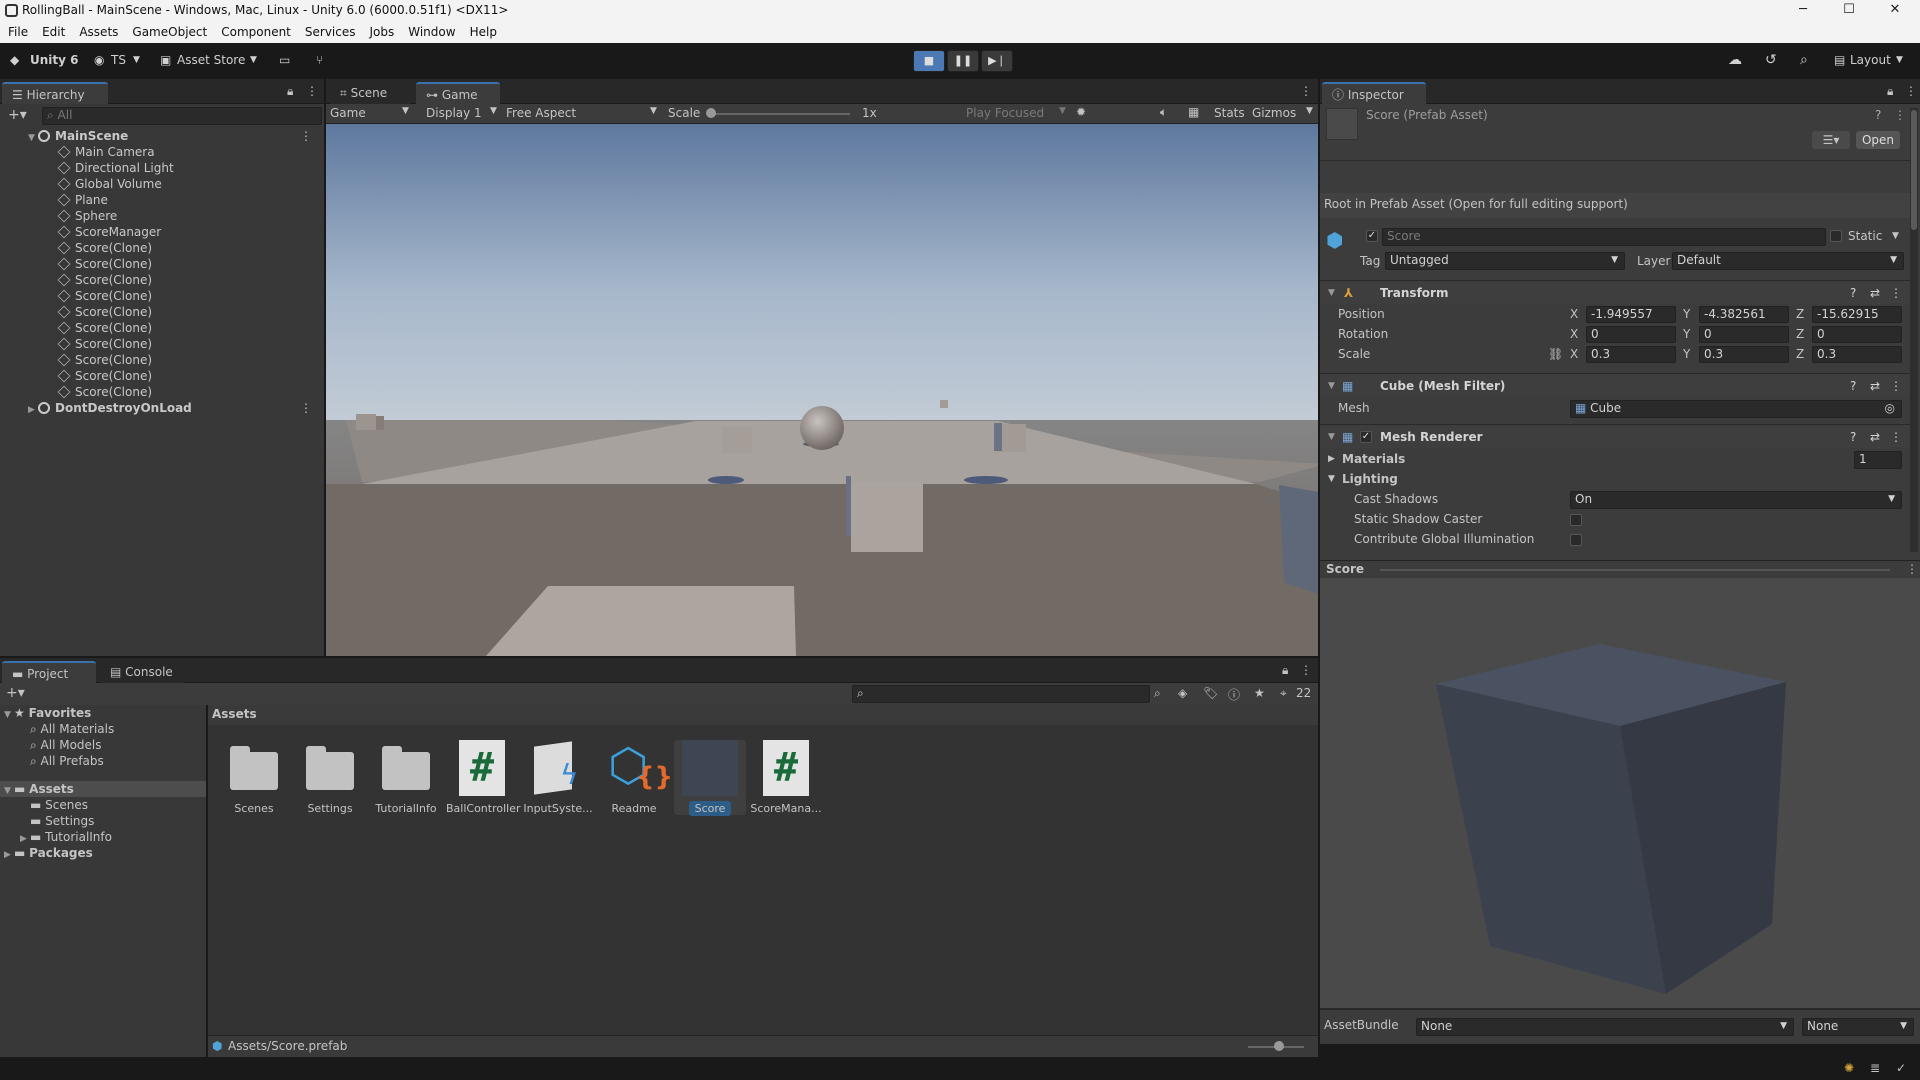  Describe the element at coordinates (1635, 570) in the screenshot. I see `preview-drag-handle` at that location.